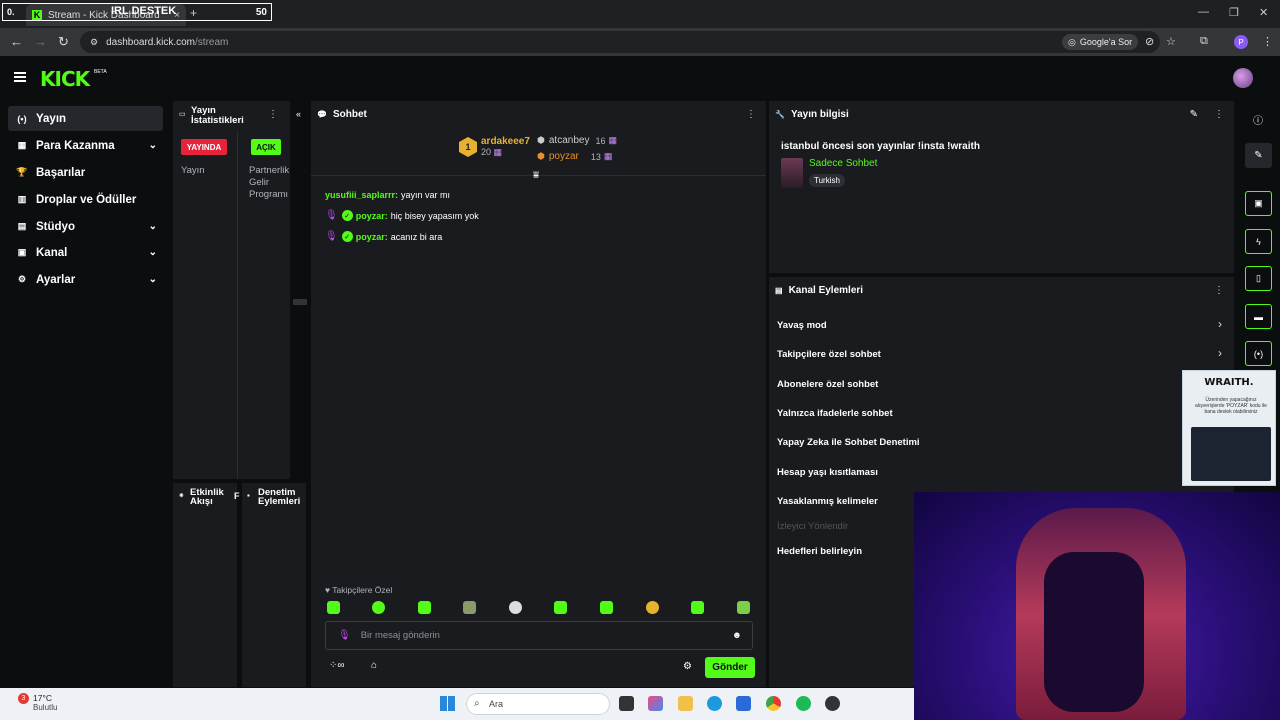 The image size is (1280, 720). Describe the element at coordinates (434, 215) in the screenshot. I see `chat-text: hiç bisey yapasım yok` at that location.